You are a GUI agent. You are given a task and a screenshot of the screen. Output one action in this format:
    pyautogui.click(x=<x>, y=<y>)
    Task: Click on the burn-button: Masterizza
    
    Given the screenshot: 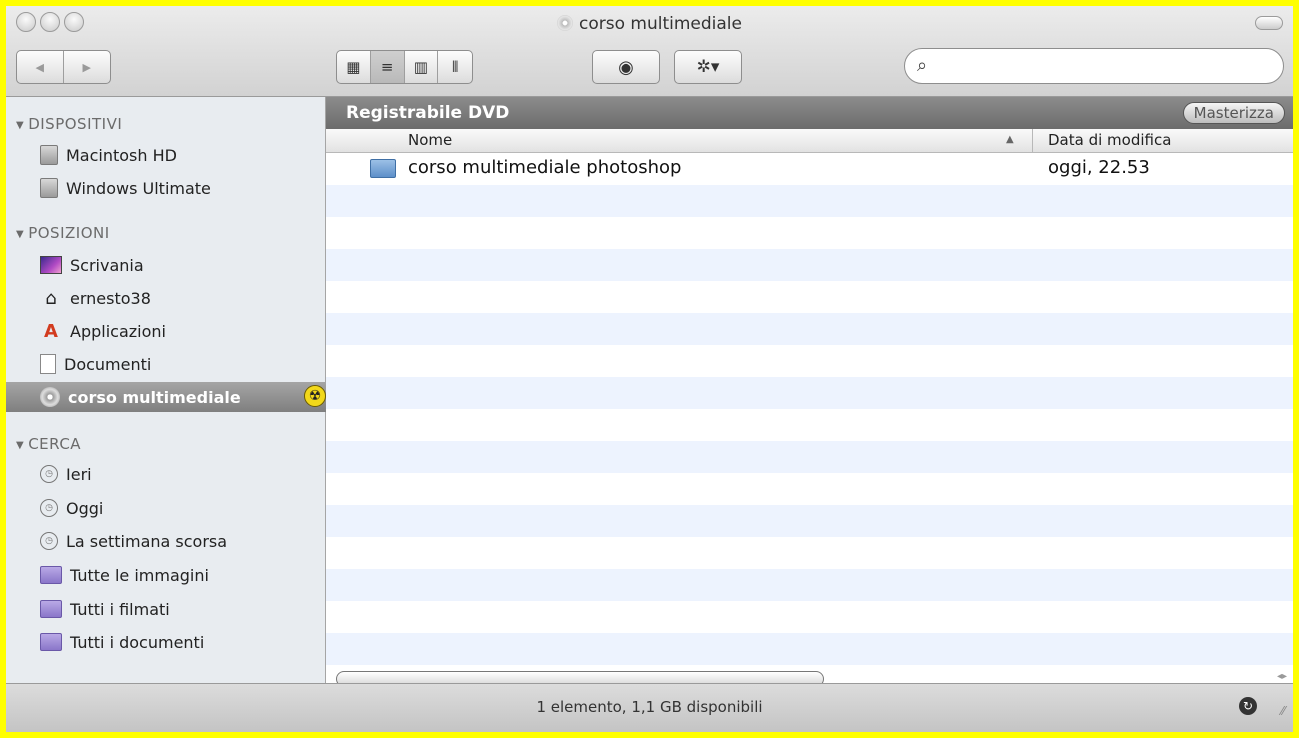 What is the action you would take?
    pyautogui.click(x=1233, y=113)
    